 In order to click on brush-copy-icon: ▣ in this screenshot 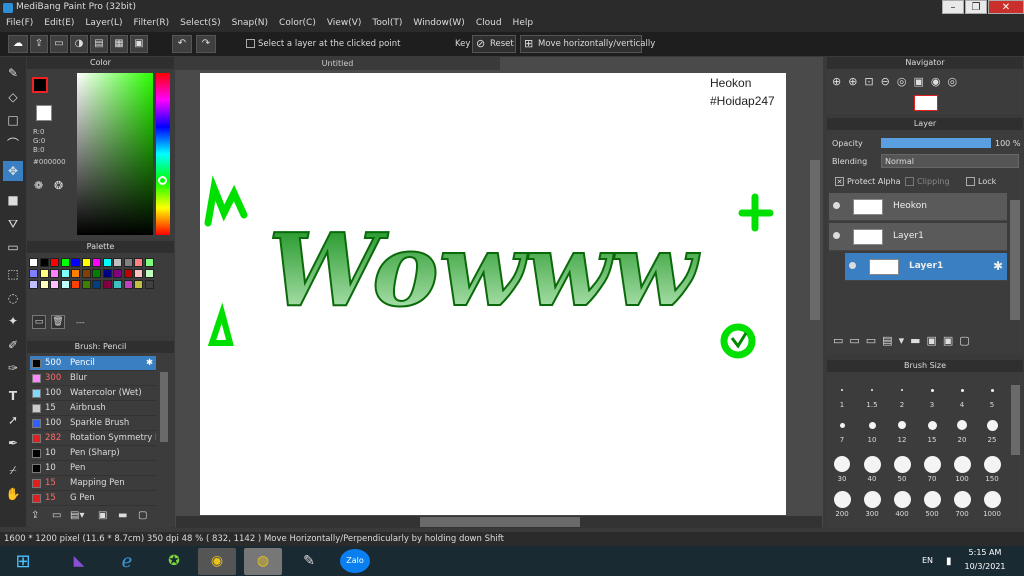, I will do `click(102, 515)`.